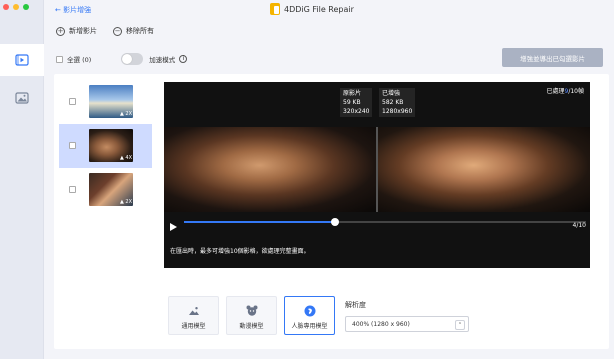  What do you see at coordinates (83, 31) in the screenshot?
I see `add-video-label: 新增影片` at bounding box center [83, 31].